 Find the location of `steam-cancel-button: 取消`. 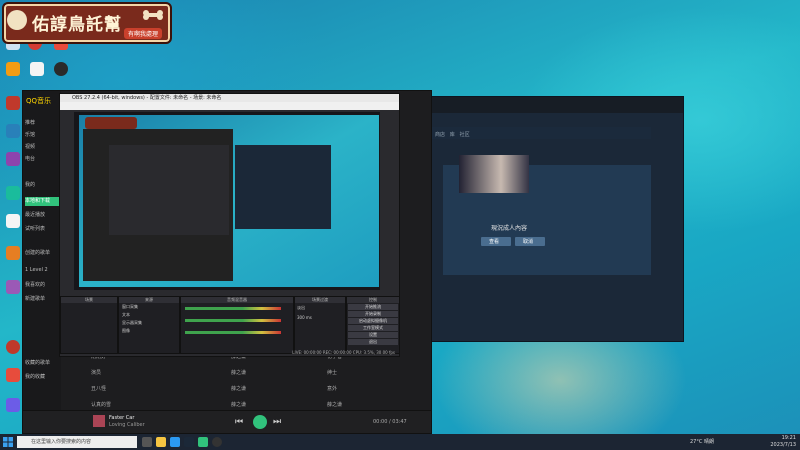

steam-cancel-button: 取消 is located at coordinates (530, 241).